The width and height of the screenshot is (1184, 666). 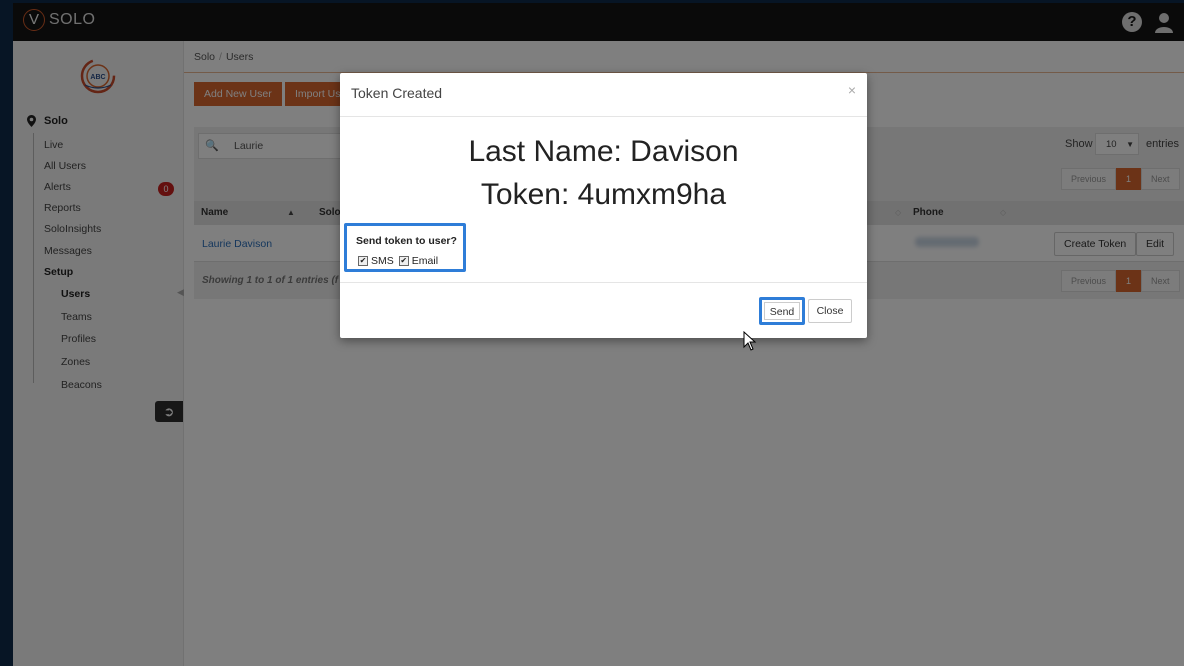 What do you see at coordinates (852, 90) in the screenshot?
I see `close-icon: ×` at bounding box center [852, 90].